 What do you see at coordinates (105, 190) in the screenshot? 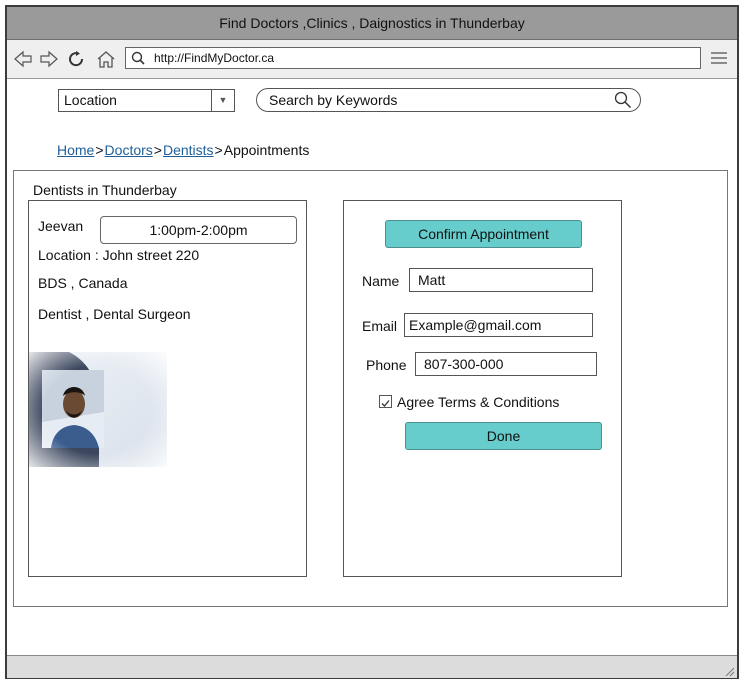
I see `panel-title: Dentists in Thunderbay` at bounding box center [105, 190].